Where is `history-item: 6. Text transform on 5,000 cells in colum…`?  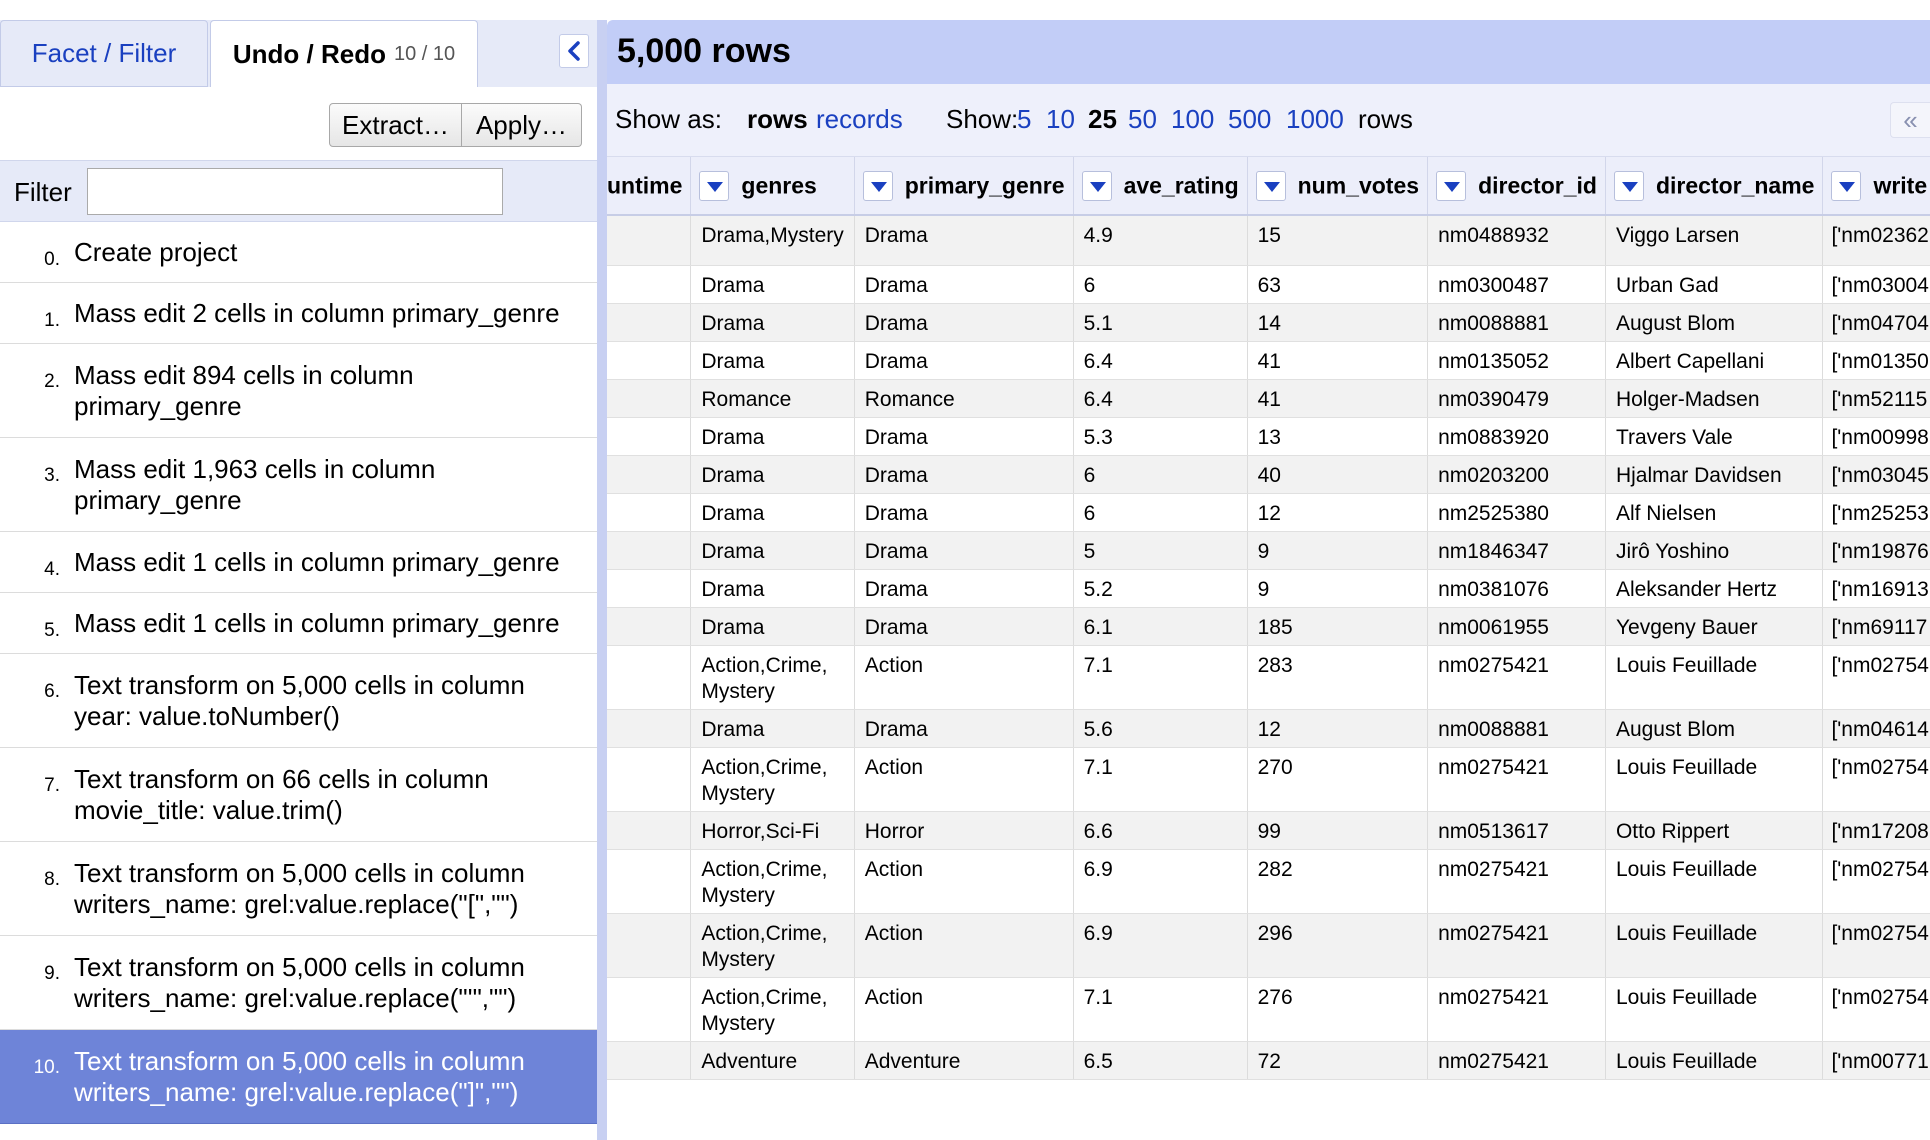
history-item: 6. Text transform on 5,000 cells in colum… is located at coordinates (298, 701).